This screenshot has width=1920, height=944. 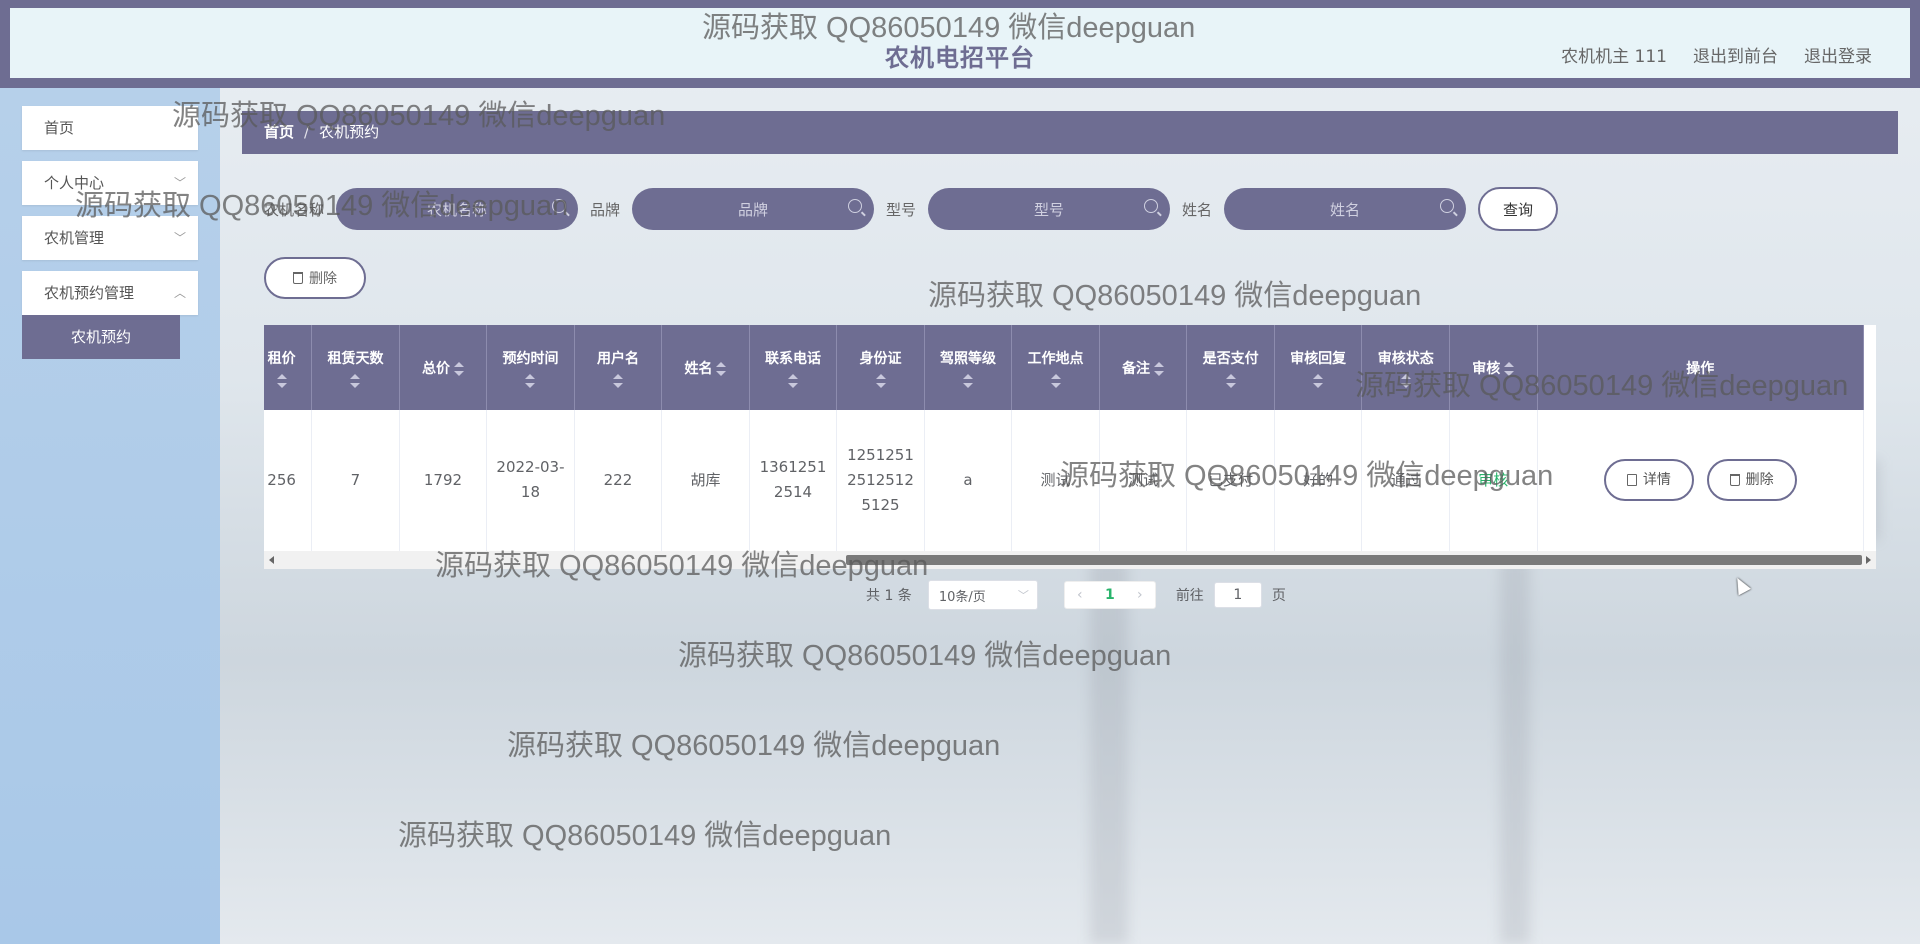 I want to click on table-cell: 13612512514, so click(x=793, y=480).